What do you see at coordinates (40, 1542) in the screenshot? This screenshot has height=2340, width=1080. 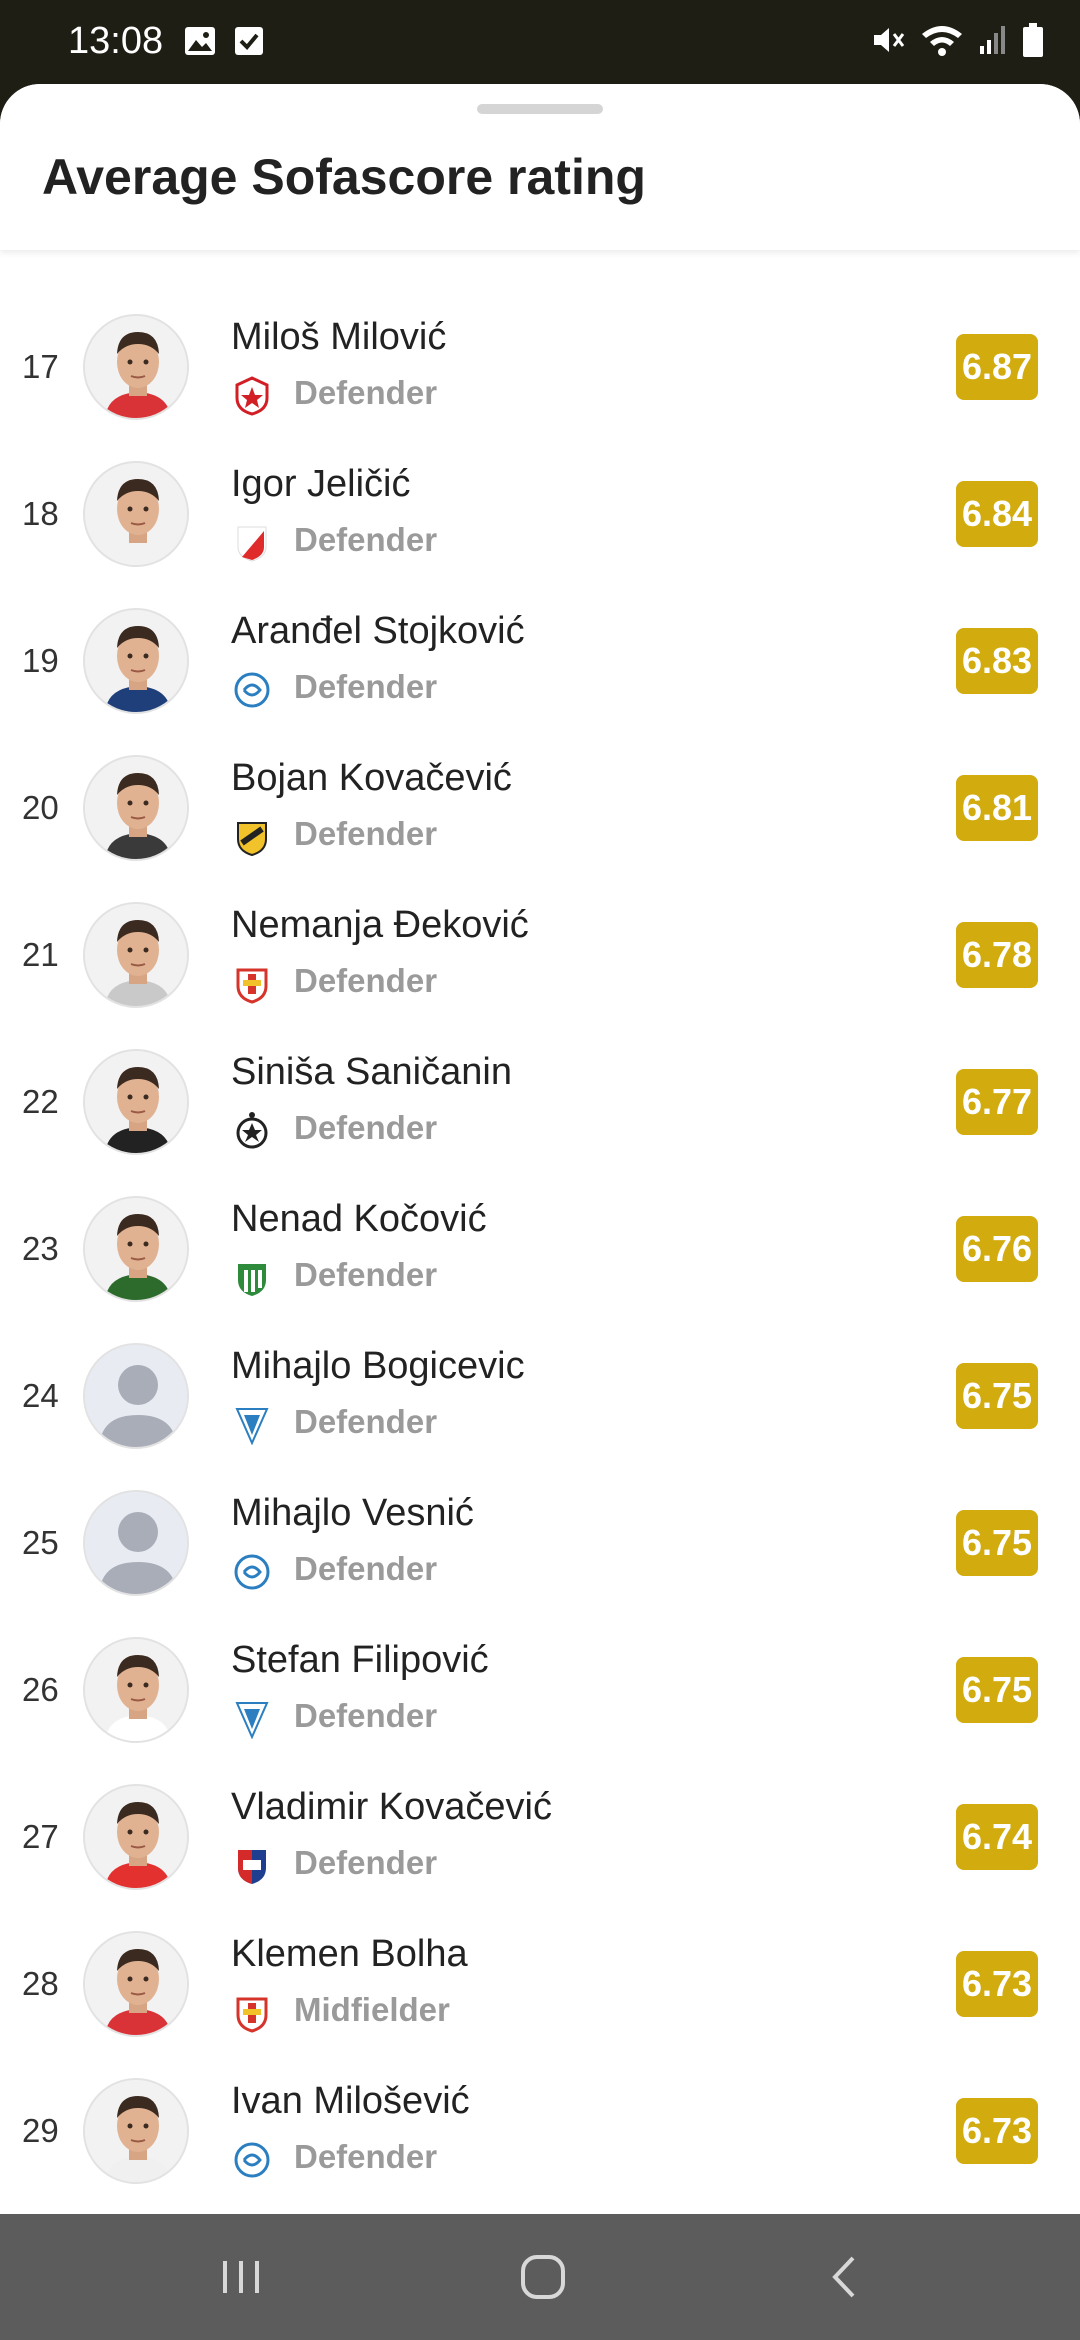 I see `player-rank: 25` at bounding box center [40, 1542].